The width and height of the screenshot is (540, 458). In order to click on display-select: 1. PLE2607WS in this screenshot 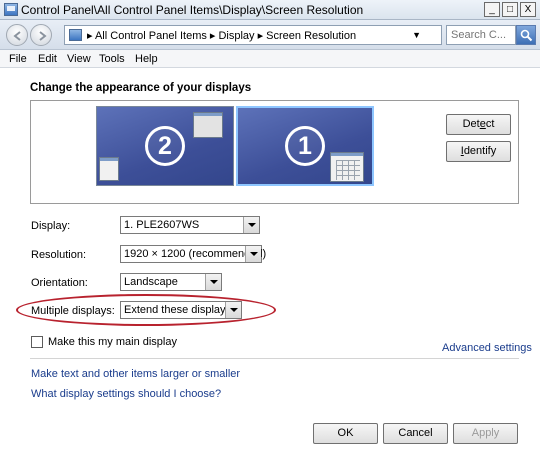, I will do `click(190, 225)`.